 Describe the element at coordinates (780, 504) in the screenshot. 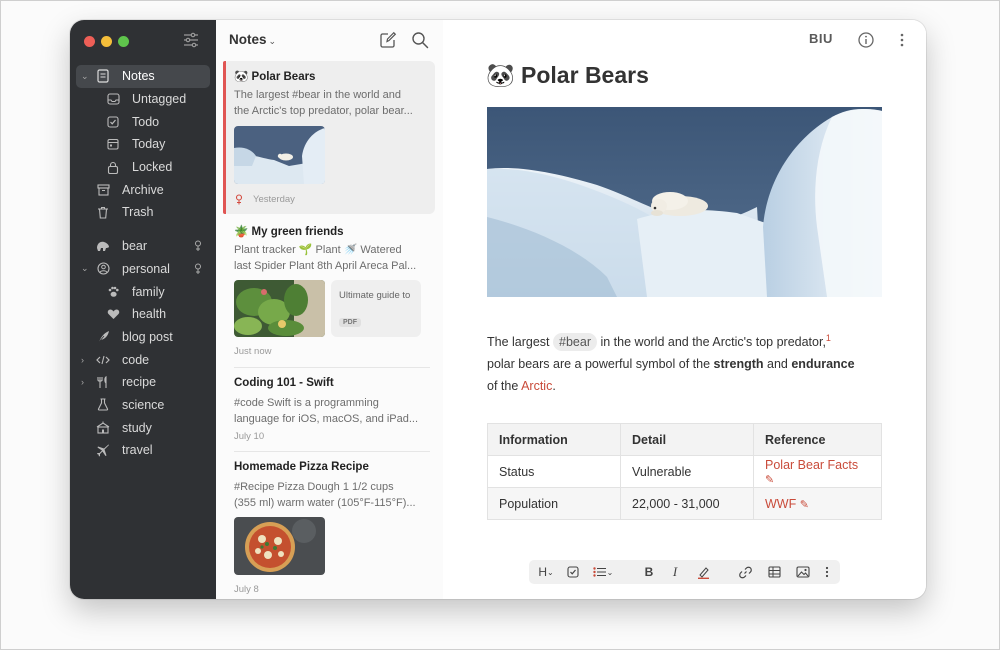

I see `reference-link: WWF` at that location.